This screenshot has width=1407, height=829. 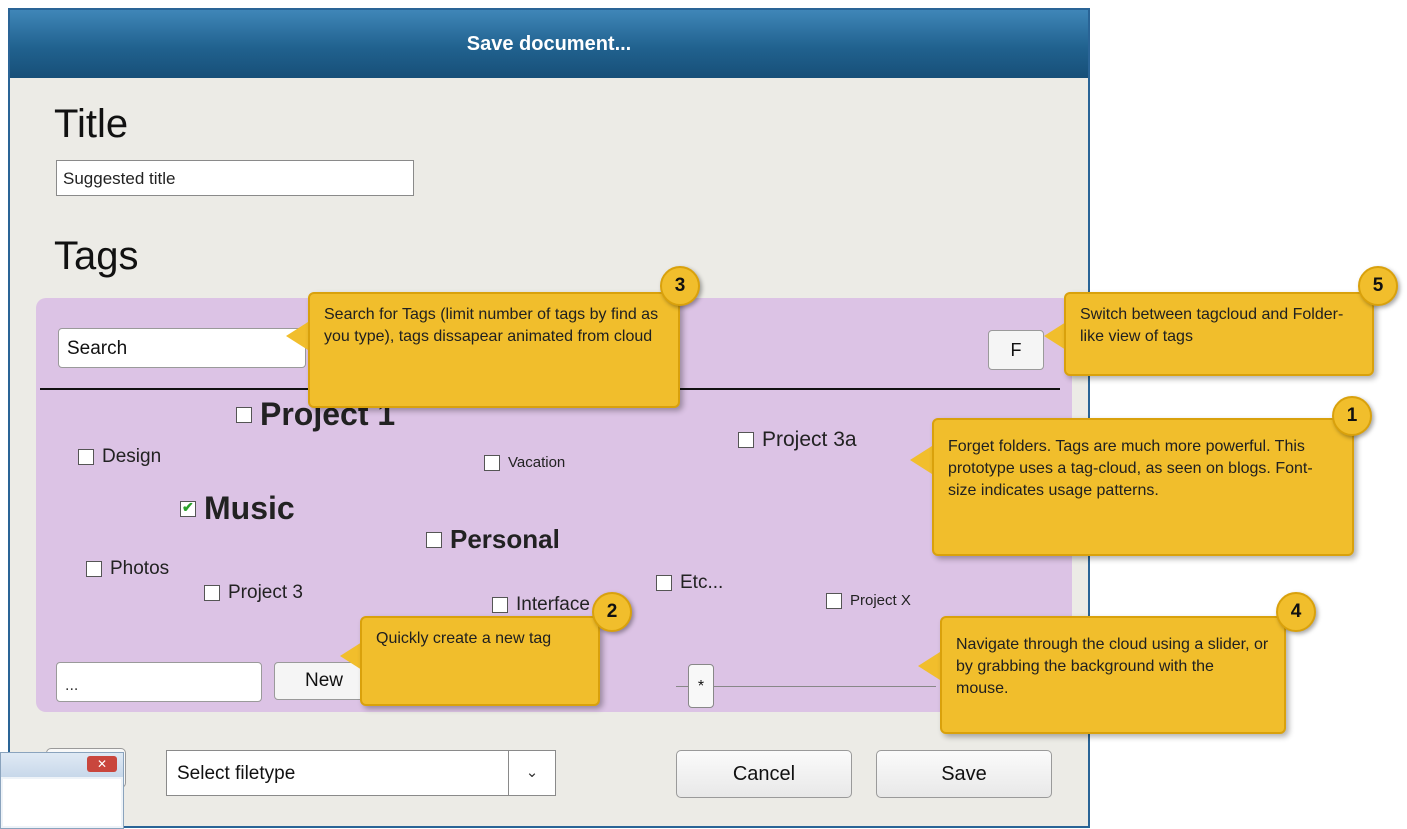 I want to click on tag-vacation: Vacation, so click(x=524, y=462).